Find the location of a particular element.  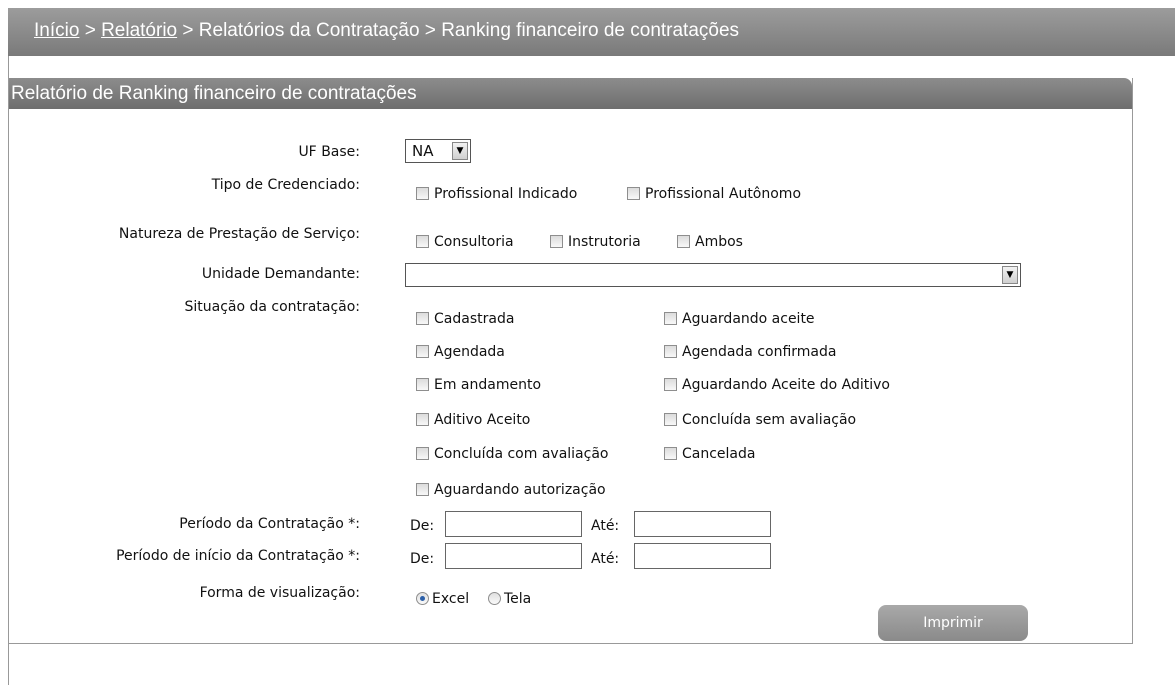

checkbox-instrutoria: Instrutoria is located at coordinates (595, 242).